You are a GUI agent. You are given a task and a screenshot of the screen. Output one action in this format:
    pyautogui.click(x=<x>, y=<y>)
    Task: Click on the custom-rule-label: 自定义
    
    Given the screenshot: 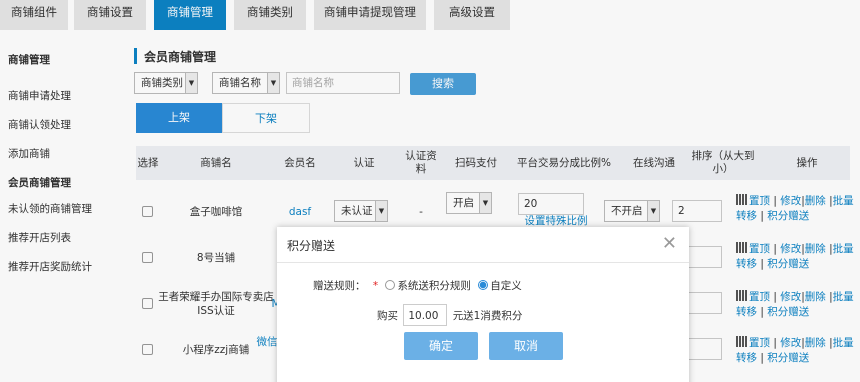 What is the action you would take?
    pyautogui.click(x=506, y=286)
    